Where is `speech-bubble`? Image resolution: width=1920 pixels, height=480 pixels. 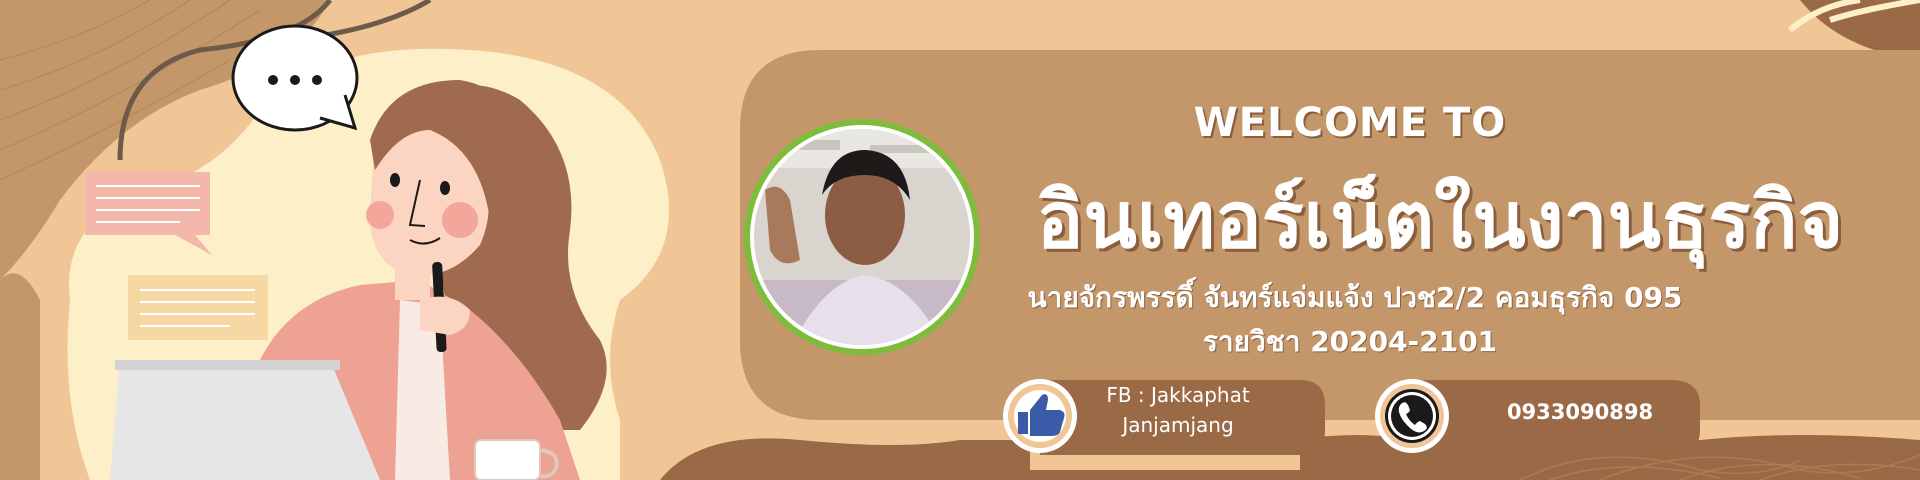 speech-bubble is located at coordinates (295, 78).